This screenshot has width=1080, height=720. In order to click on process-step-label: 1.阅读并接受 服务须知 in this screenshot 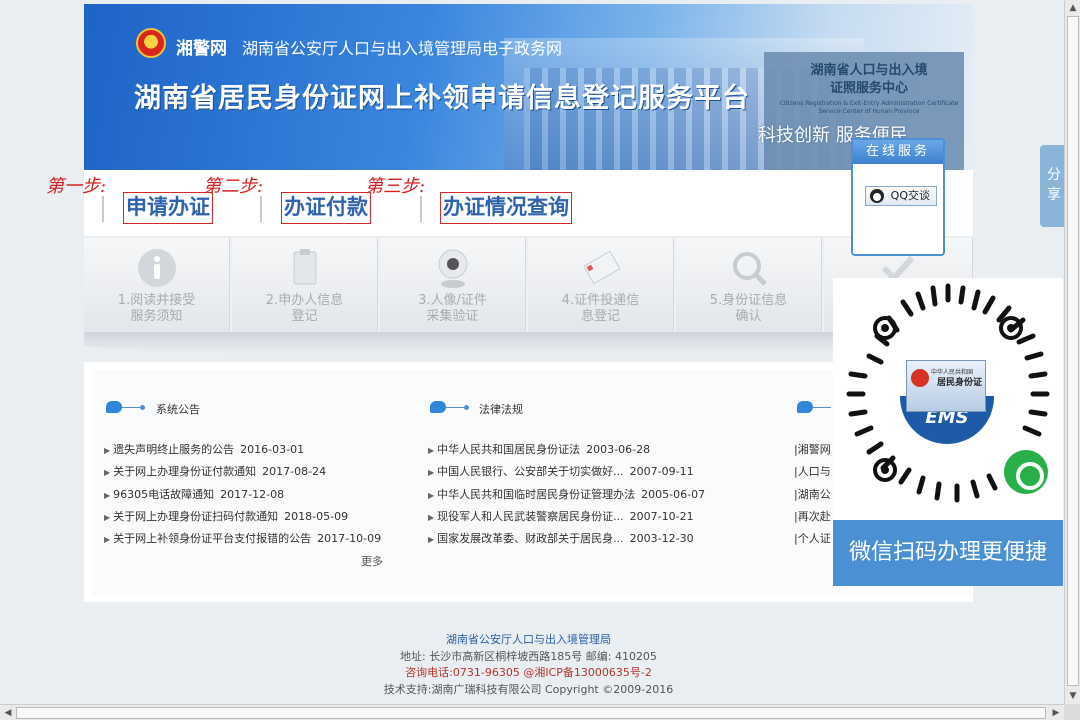, I will do `click(156, 308)`.